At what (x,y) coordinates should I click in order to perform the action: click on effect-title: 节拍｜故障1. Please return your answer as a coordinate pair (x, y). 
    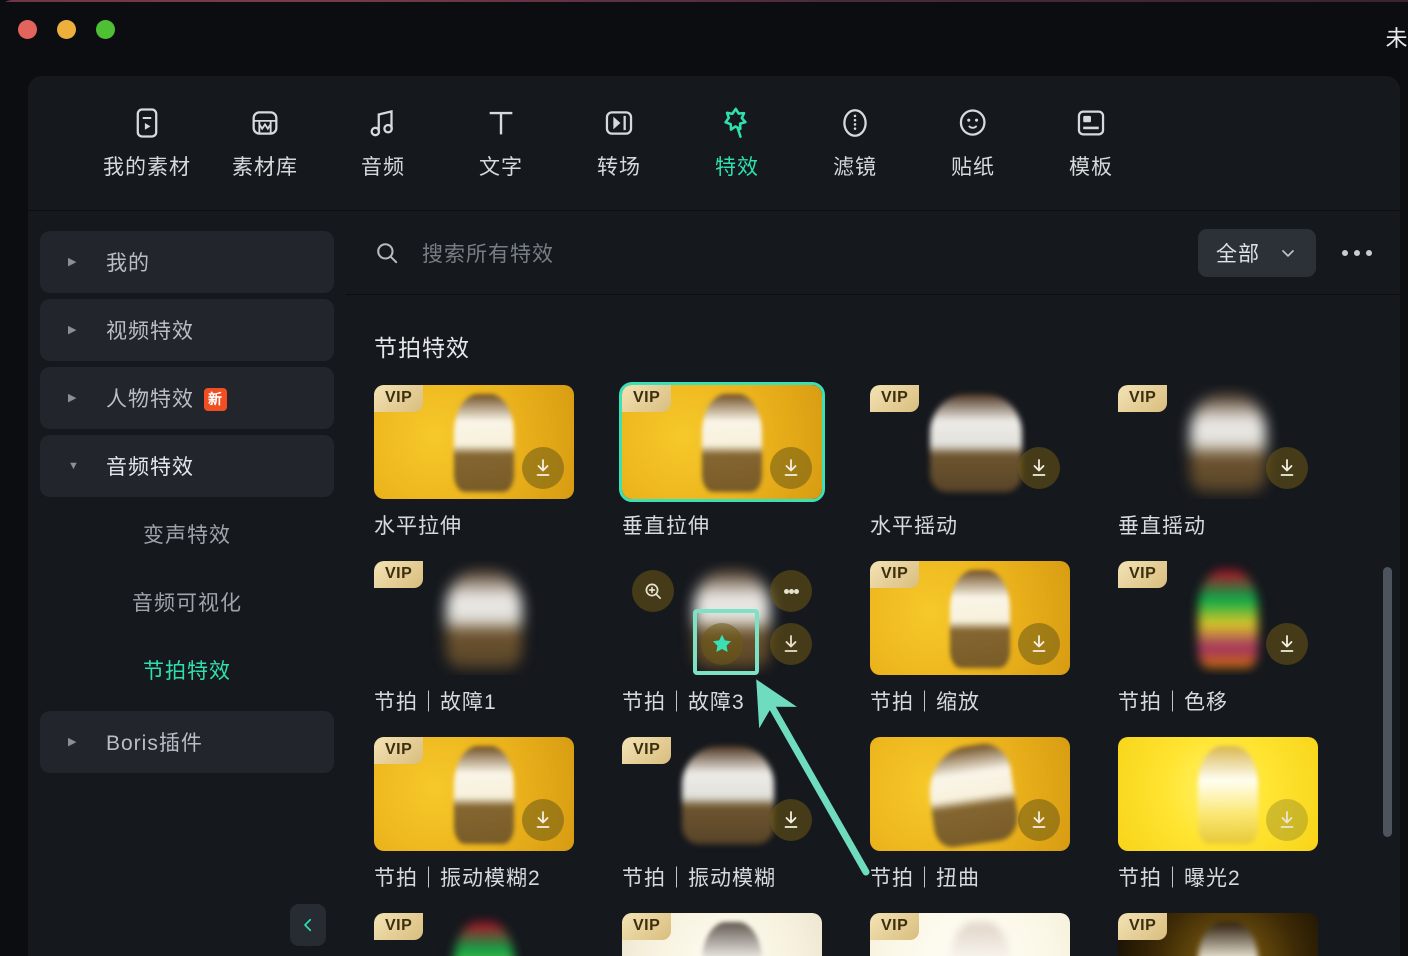
    Looking at the image, I should click on (435, 702).